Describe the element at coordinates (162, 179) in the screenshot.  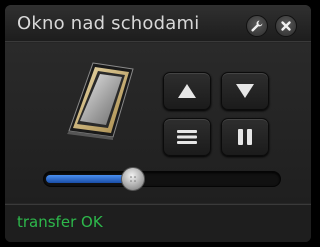
I see `position-slider` at that location.